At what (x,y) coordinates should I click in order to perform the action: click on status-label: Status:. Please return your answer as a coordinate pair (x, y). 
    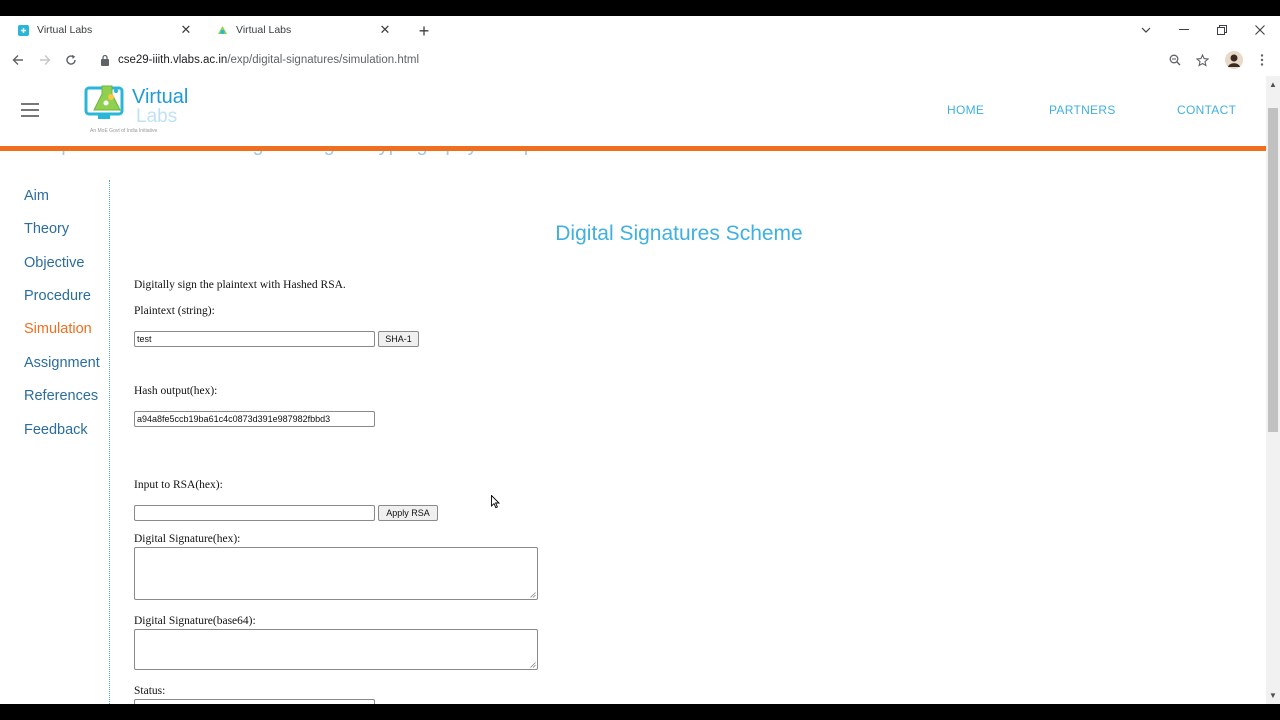
    Looking at the image, I should click on (150, 691).